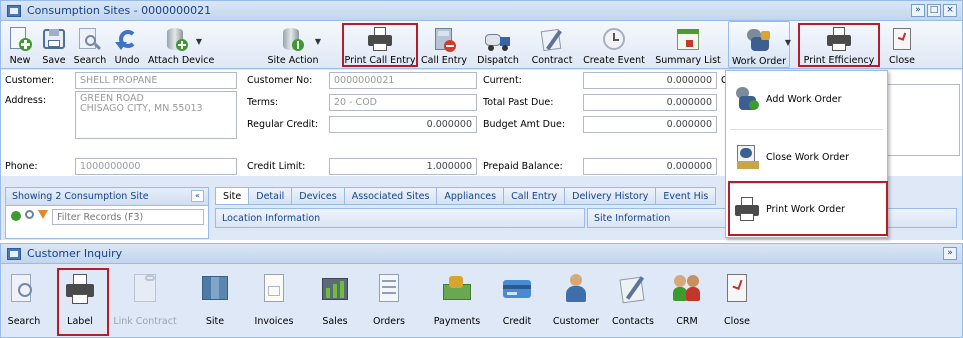 The width and height of the screenshot is (963, 338). What do you see at coordinates (389, 300) in the screenshot?
I see `orders-button: Orders` at bounding box center [389, 300].